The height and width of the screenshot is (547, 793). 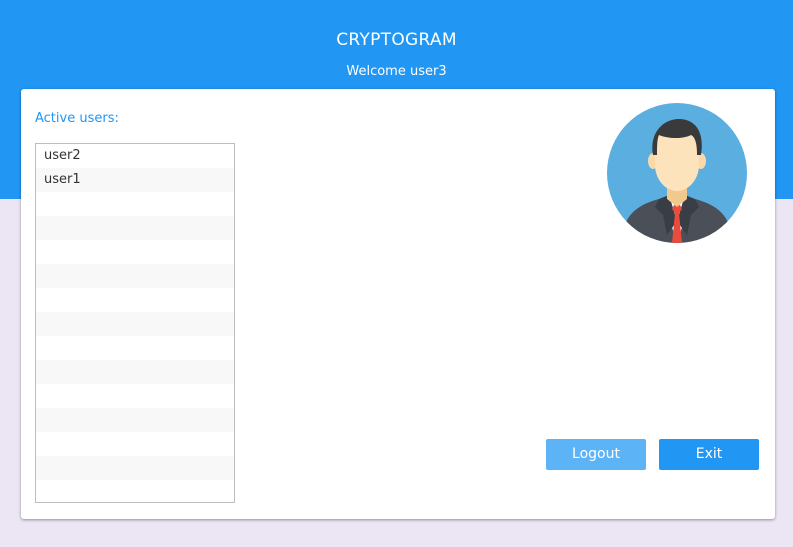 What do you see at coordinates (77, 118) in the screenshot?
I see `active-users-label: Active users:` at bounding box center [77, 118].